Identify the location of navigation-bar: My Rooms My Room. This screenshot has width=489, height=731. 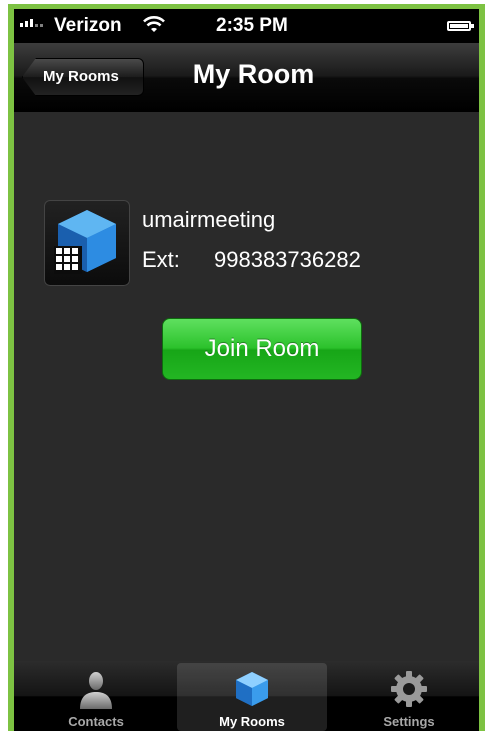
(246, 77).